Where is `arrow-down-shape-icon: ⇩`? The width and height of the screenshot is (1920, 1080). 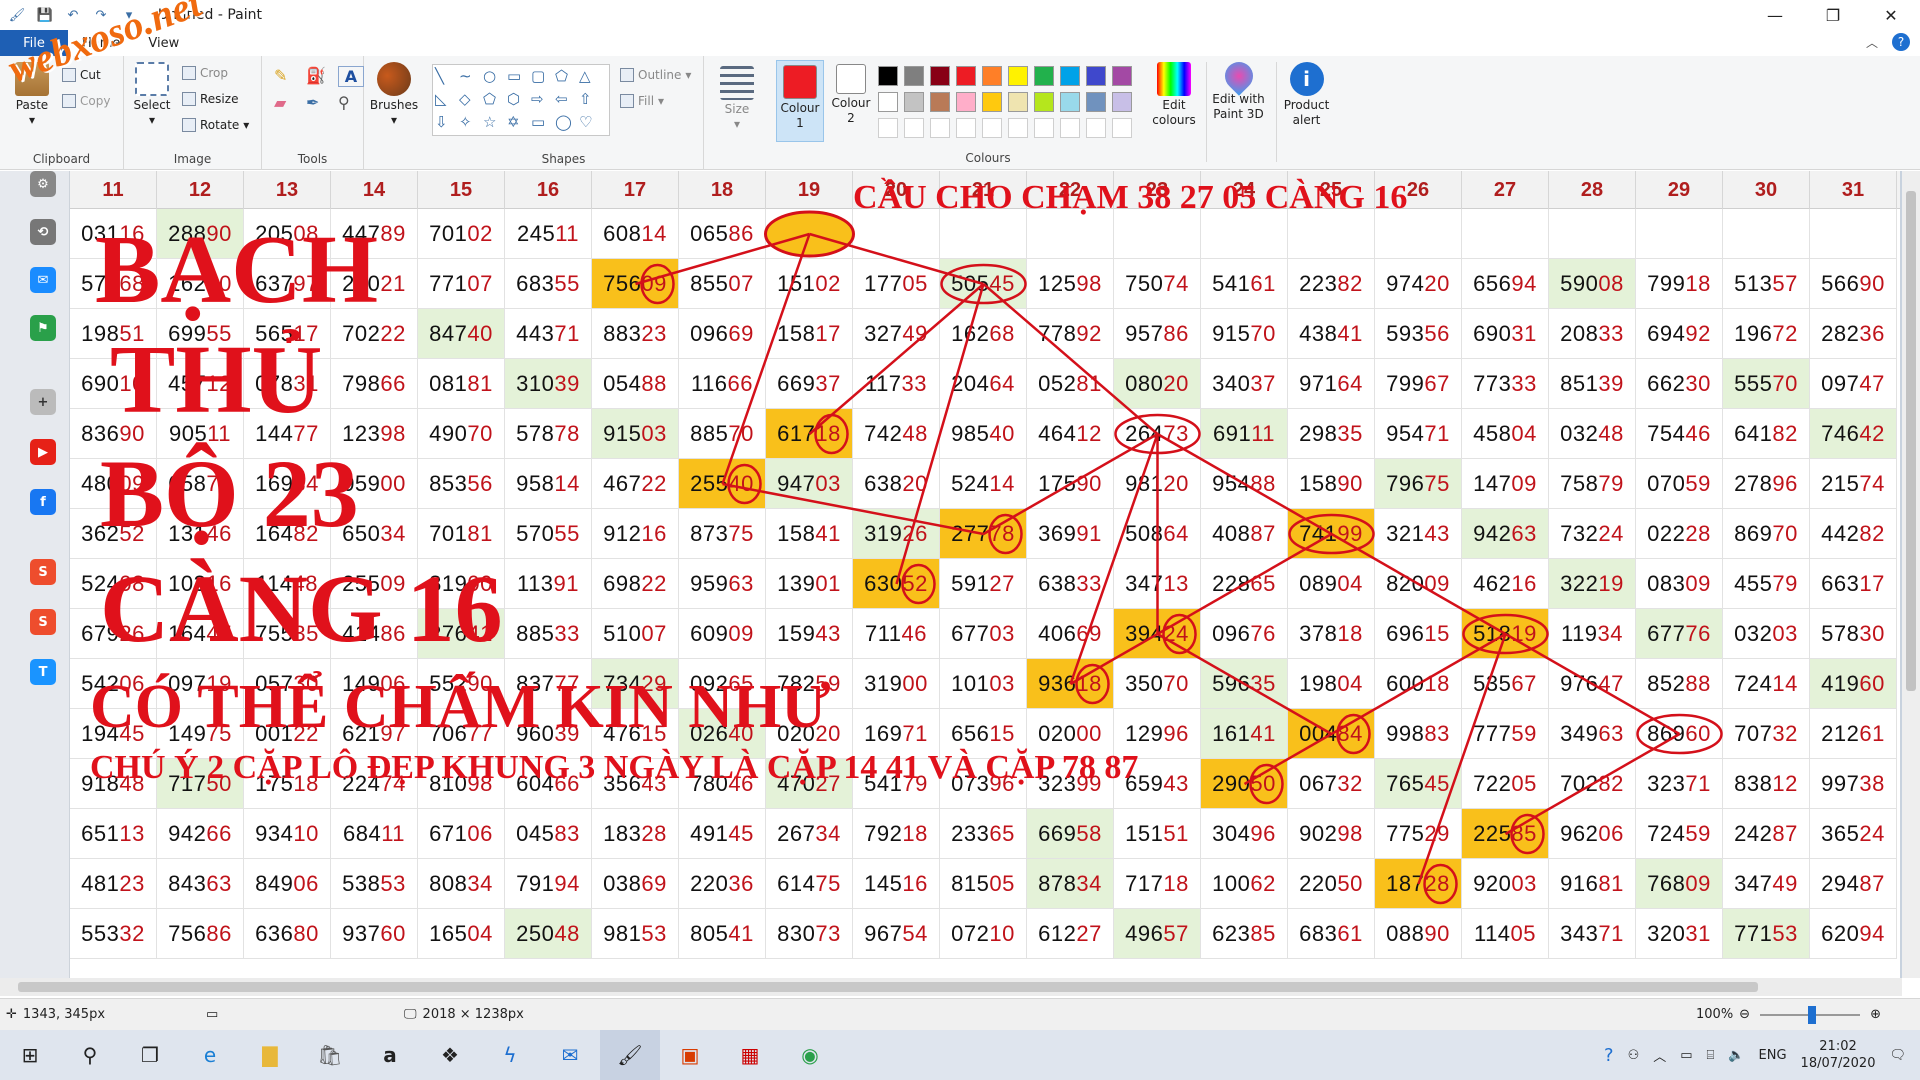
arrow-down-shape-icon: ⇩ is located at coordinates (447, 124).